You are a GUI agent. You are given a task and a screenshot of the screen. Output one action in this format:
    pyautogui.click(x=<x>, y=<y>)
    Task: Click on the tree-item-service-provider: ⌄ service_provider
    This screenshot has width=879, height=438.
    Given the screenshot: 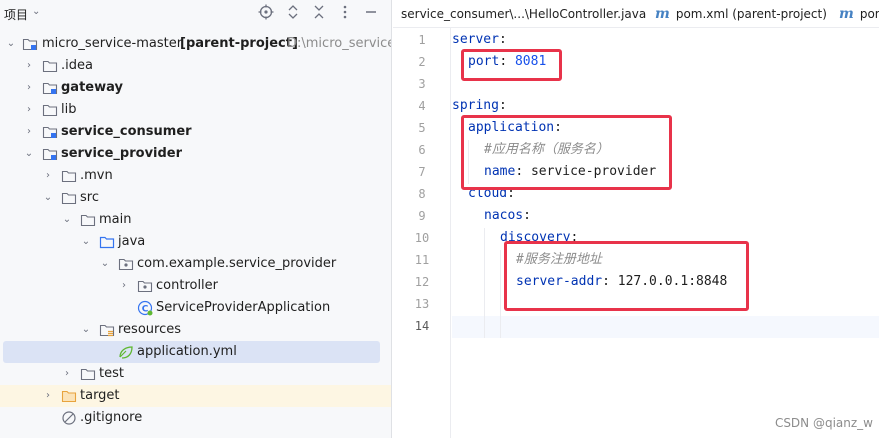 What is the action you would take?
    pyautogui.click(x=195, y=154)
    